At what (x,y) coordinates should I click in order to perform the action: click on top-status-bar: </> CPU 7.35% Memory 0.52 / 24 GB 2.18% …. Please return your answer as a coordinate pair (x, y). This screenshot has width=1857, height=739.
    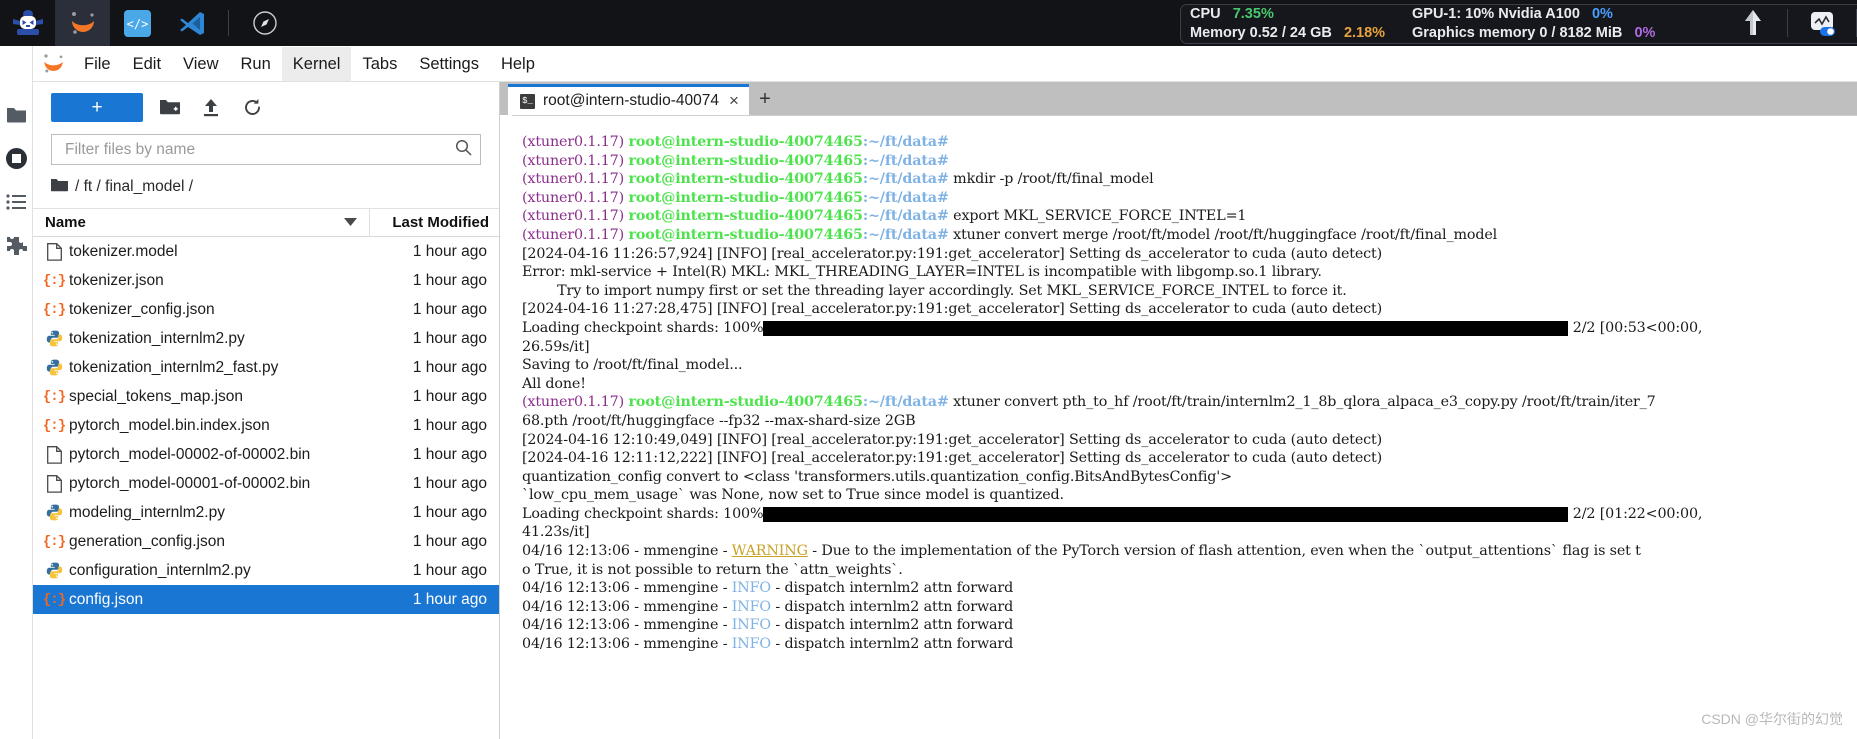
    Looking at the image, I should click on (928, 23).